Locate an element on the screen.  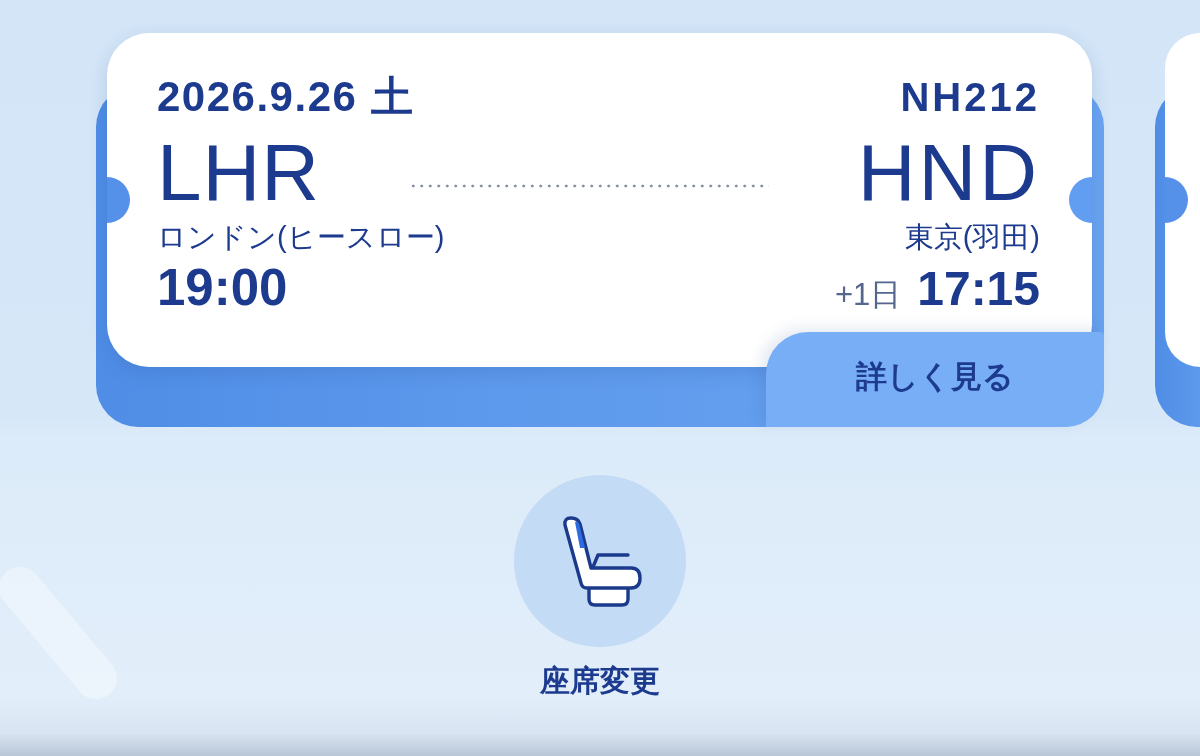
departure-time: 19:00 is located at coordinates (222, 288).